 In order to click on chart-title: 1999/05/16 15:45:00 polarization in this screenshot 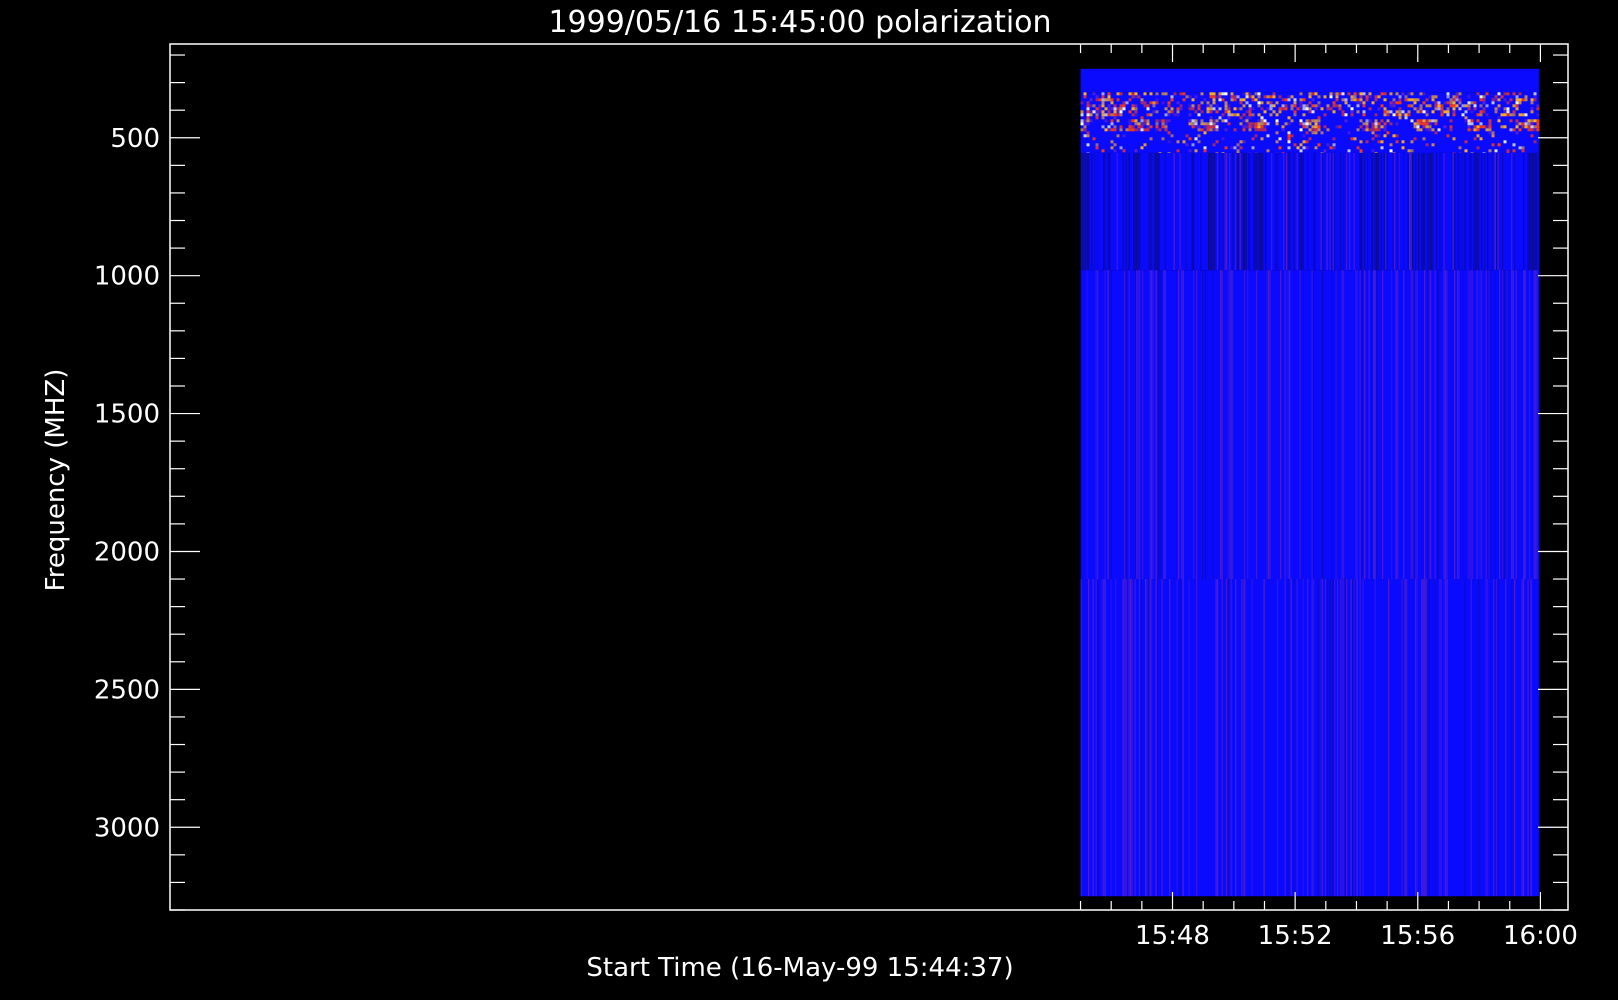, I will do `click(799, 22)`.